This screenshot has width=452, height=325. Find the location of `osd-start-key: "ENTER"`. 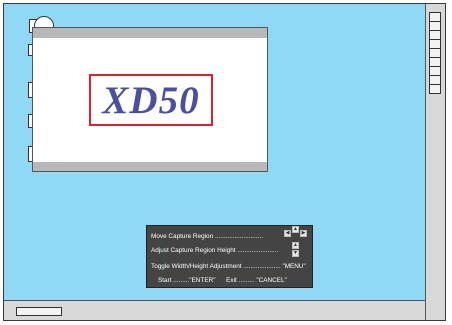

osd-start-key: "ENTER" is located at coordinates (202, 280).